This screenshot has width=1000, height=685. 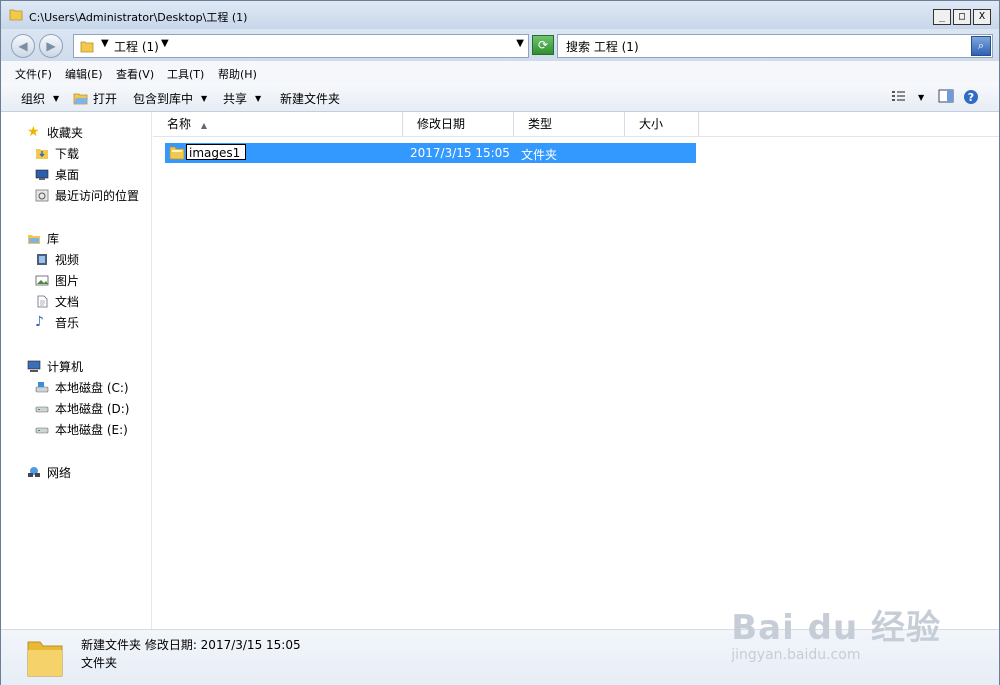 I want to click on sidebar-item-videos: 视频, so click(x=57, y=259).